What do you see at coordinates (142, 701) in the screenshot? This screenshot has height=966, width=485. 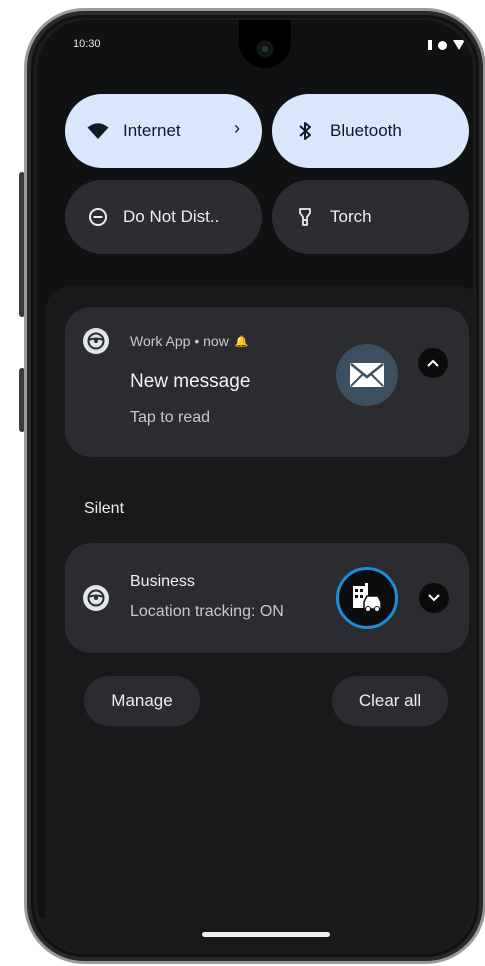 I see `manage-button: Manage` at bounding box center [142, 701].